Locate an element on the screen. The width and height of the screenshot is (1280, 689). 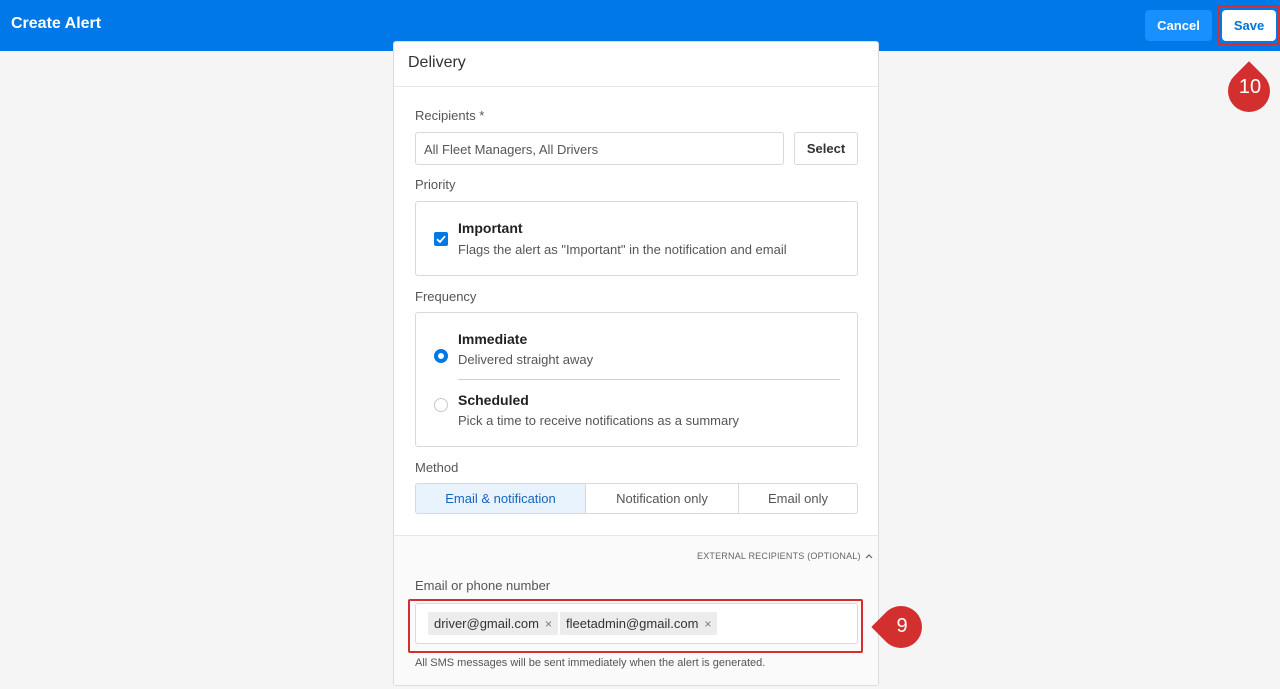
checkbox-checked-icon is located at coordinates (441, 239).